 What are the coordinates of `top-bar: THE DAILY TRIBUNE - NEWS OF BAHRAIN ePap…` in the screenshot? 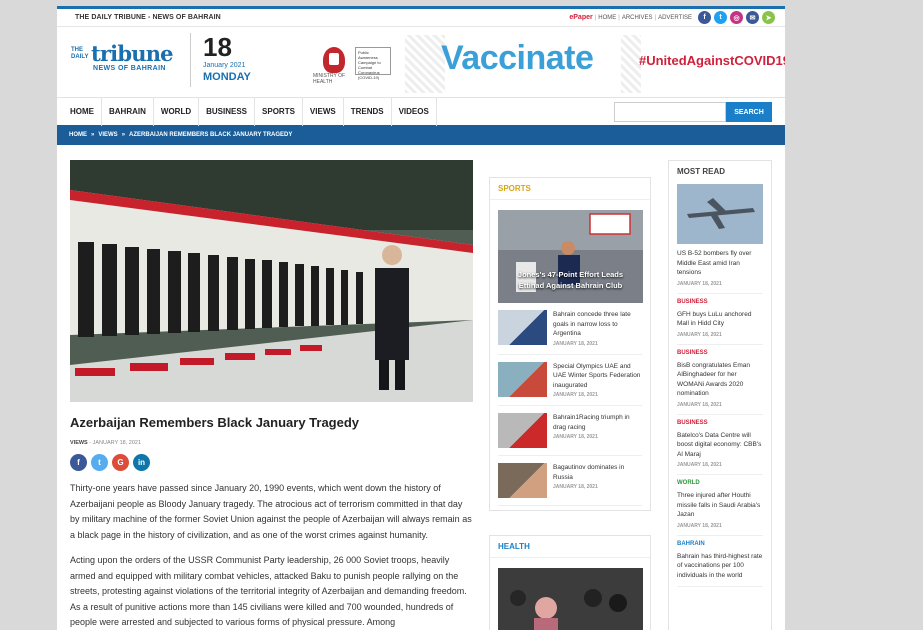 It's located at (421, 18).